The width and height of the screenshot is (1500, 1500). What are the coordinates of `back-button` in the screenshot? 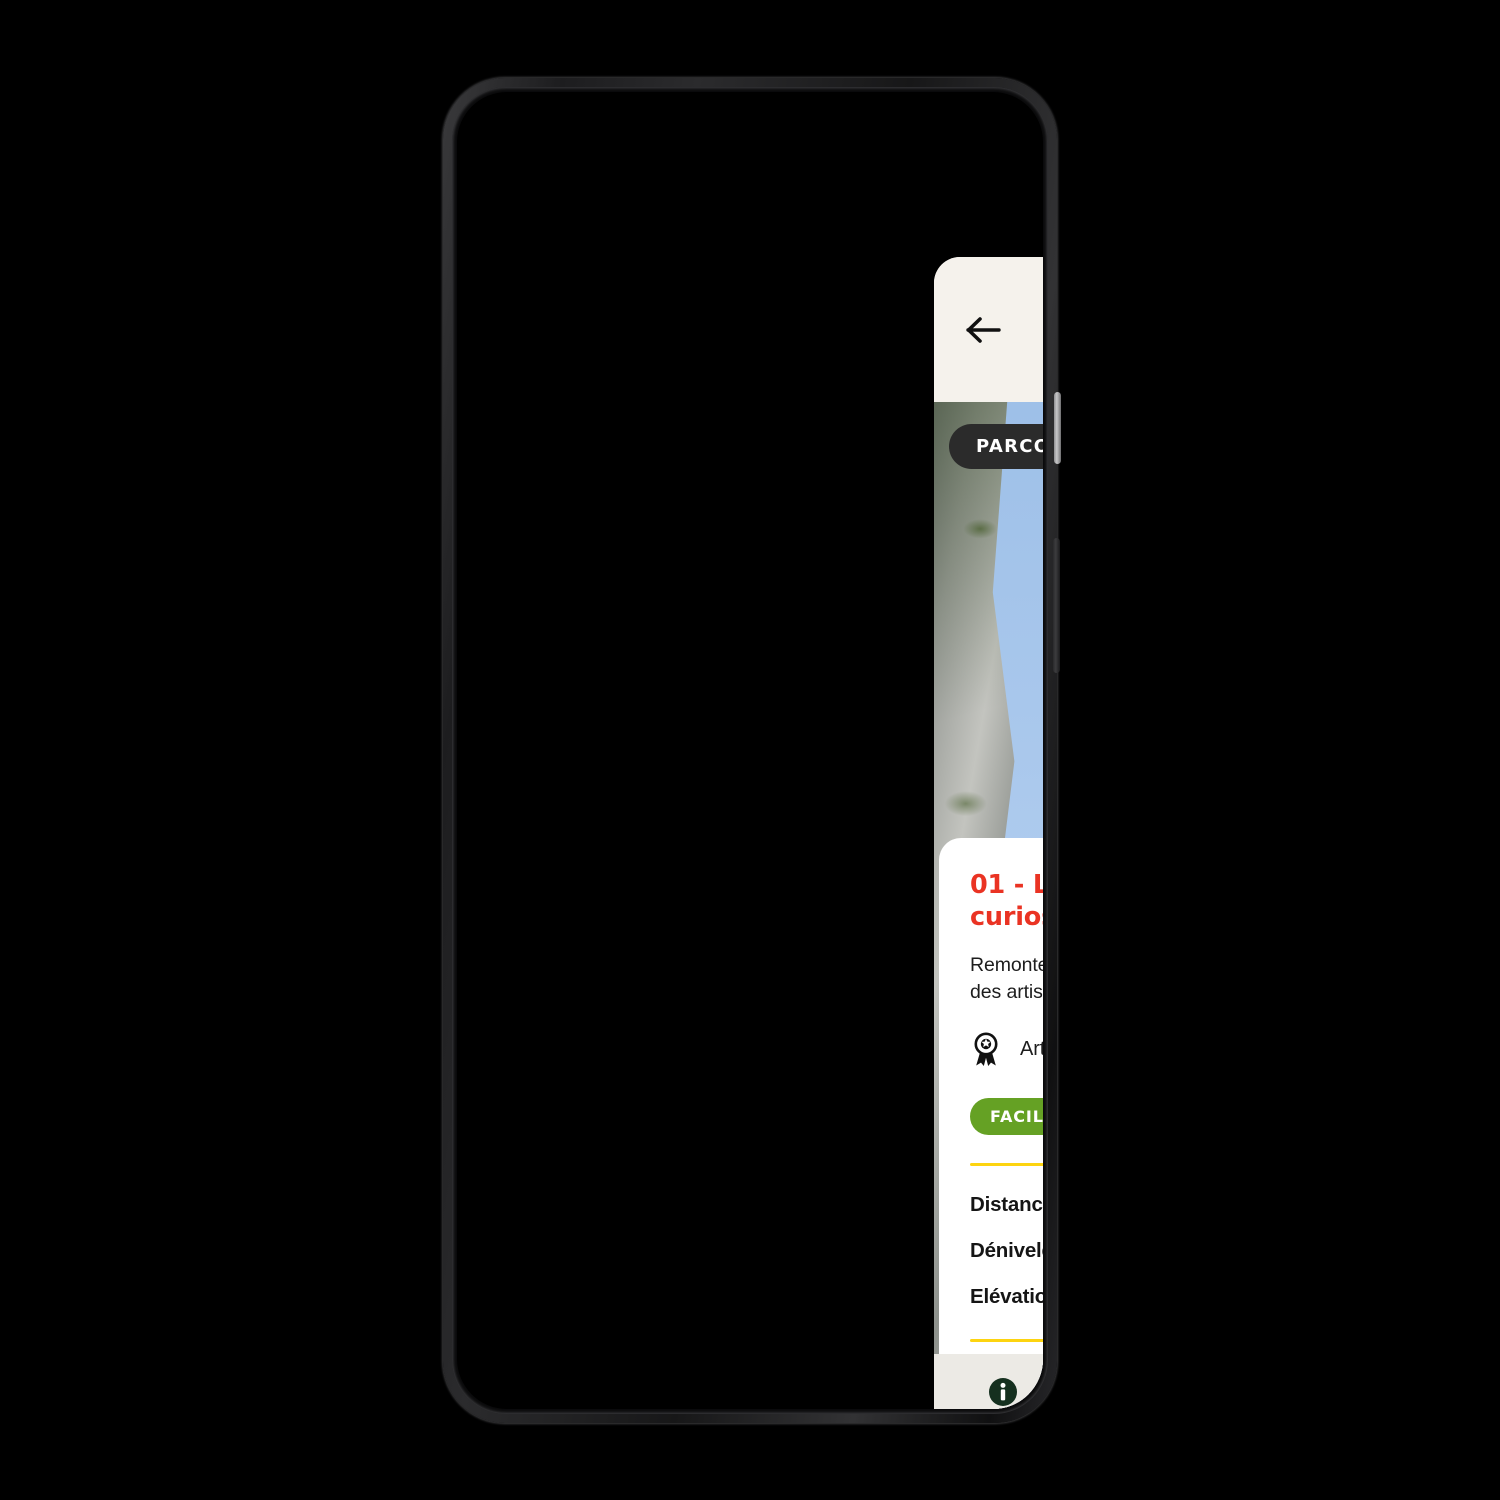 It's located at (984, 330).